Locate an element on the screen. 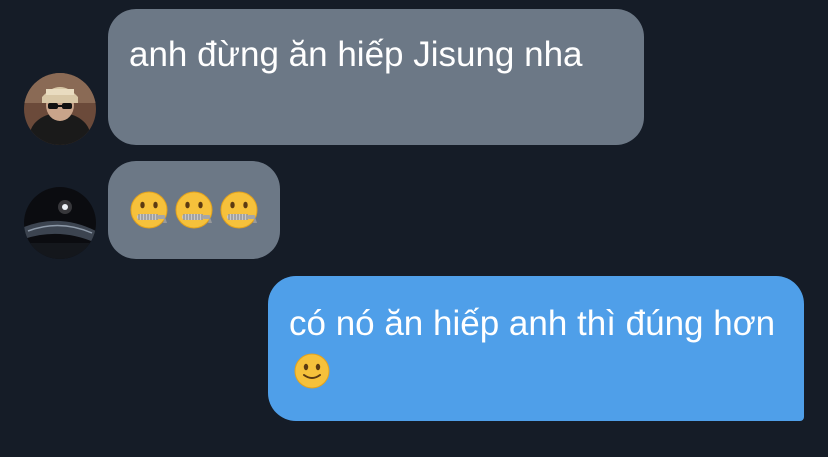 This screenshot has height=457, width=828. emoji-row is located at coordinates (194, 210).